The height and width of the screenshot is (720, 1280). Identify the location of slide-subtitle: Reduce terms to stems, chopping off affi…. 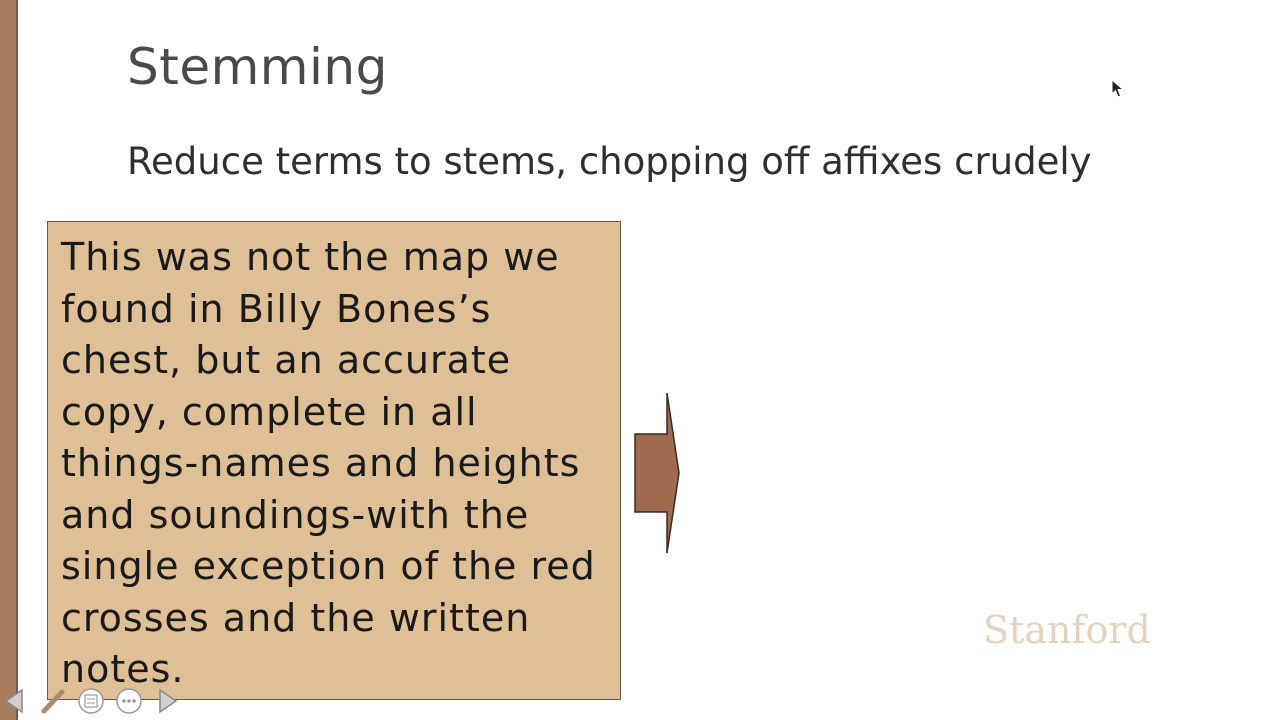
(609, 161).